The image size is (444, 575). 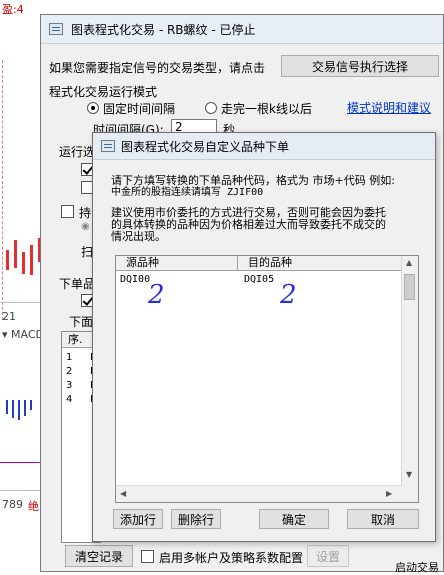 What do you see at coordinates (69, 399) in the screenshot?
I see `record-row-num: 4` at bounding box center [69, 399].